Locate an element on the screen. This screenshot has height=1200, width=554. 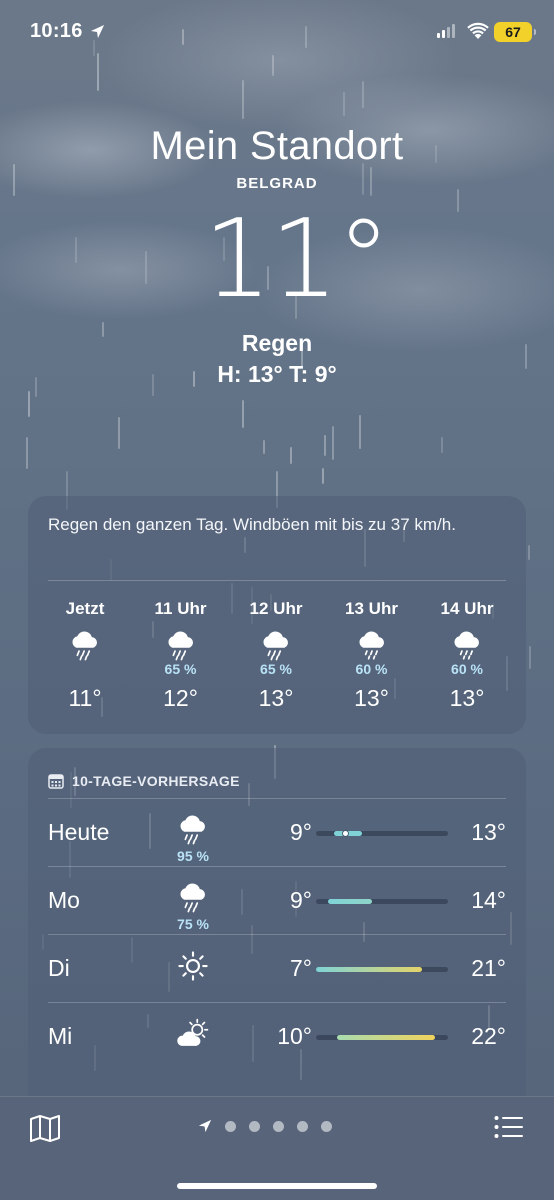
day-name: Di is located at coordinates (59, 968).